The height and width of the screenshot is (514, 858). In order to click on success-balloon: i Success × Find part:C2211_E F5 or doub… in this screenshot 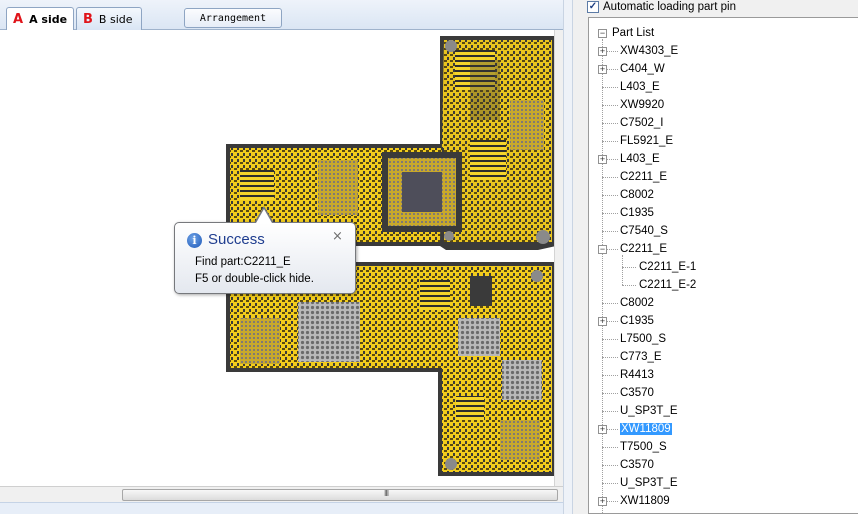, I will do `click(265, 258)`.